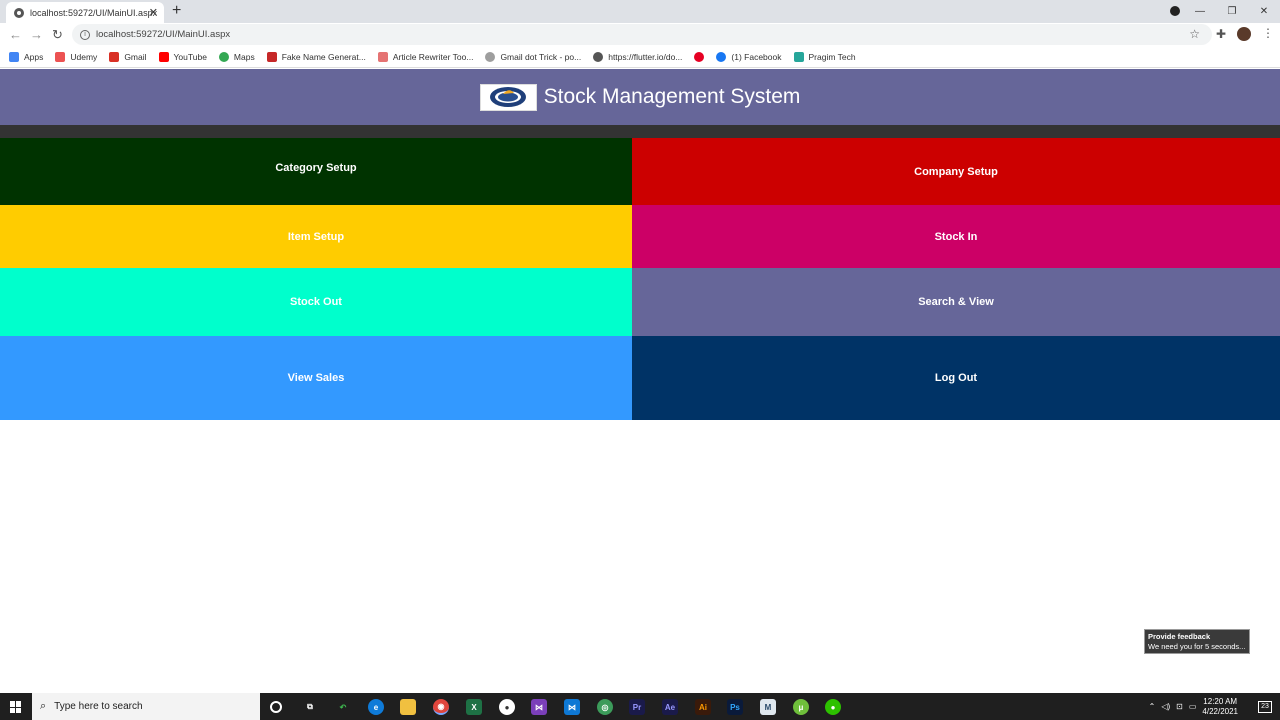 The height and width of the screenshot is (720, 1280). I want to click on utorrent-icon: μ, so click(801, 707).